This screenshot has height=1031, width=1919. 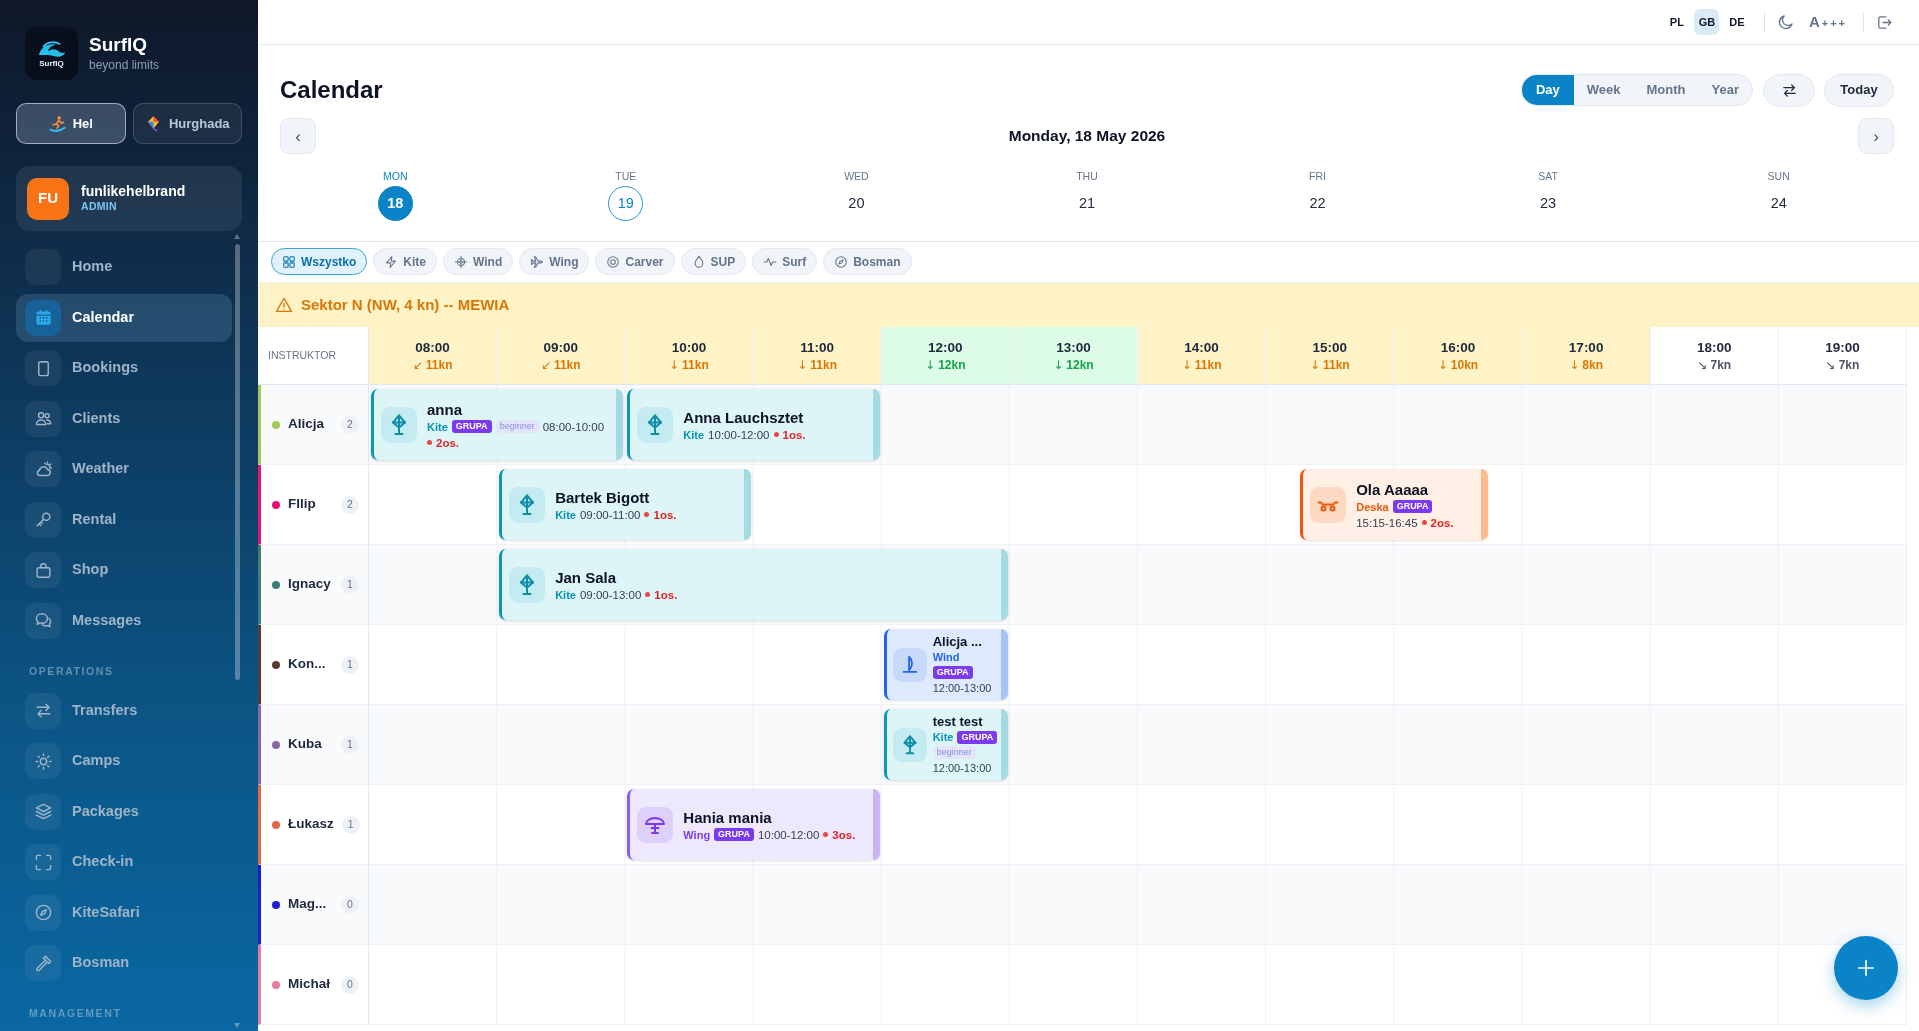 I want to click on filter-chip: Surf, so click(x=785, y=261).